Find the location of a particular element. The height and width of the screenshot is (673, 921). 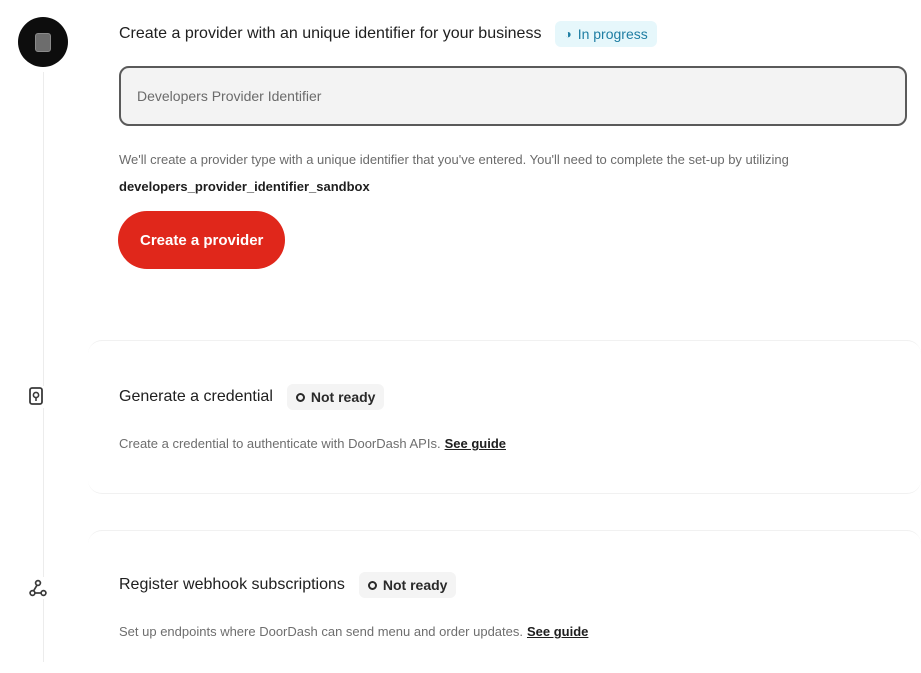

provider-icon is located at coordinates (43, 42).